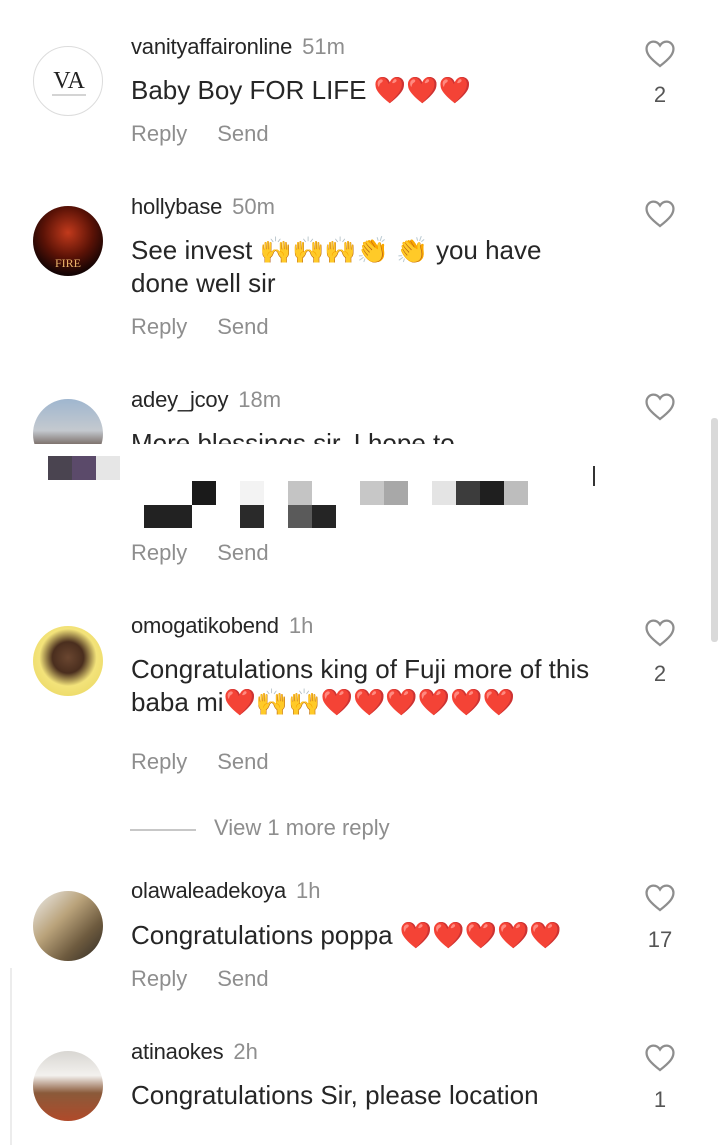 This screenshot has height=1145, width=720. Describe the element at coordinates (336, 266) in the screenshot. I see `comment-text: See invest 🙌🙌🙌👏 👏 you have done well sir` at that location.